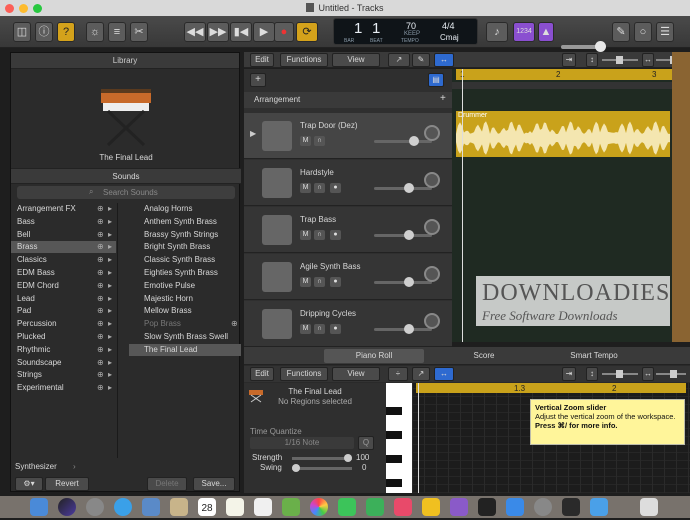  I want to click on track-header: Trap Door (Dez) M ∩ ▶, so click(348, 136).